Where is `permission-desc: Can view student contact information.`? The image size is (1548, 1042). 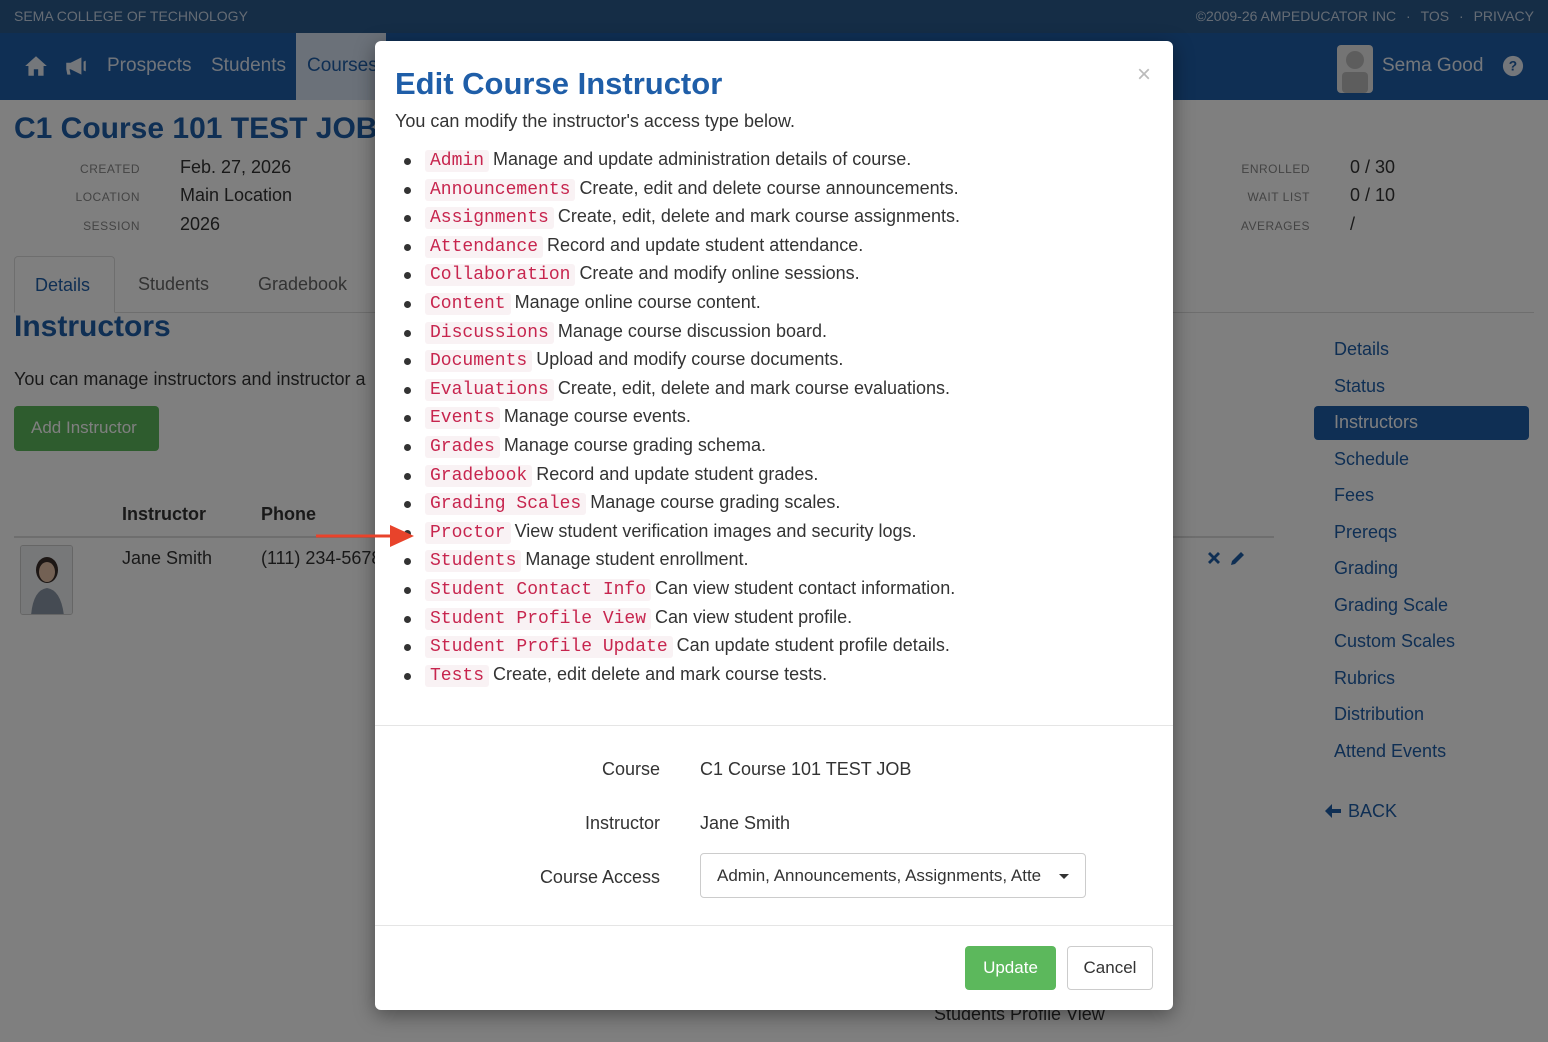
permission-desc: Can view student contact information. is located at coordinates (805, 587).